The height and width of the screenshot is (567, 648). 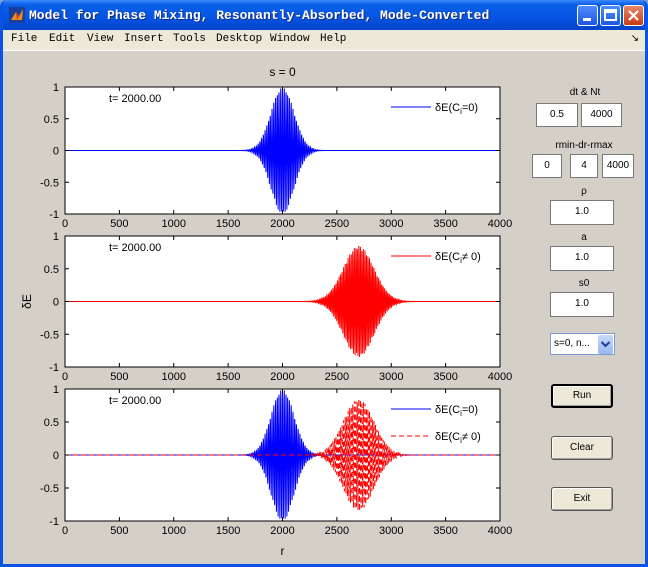 I want to click on exit-button: Exit, so click(x=582, y=499).